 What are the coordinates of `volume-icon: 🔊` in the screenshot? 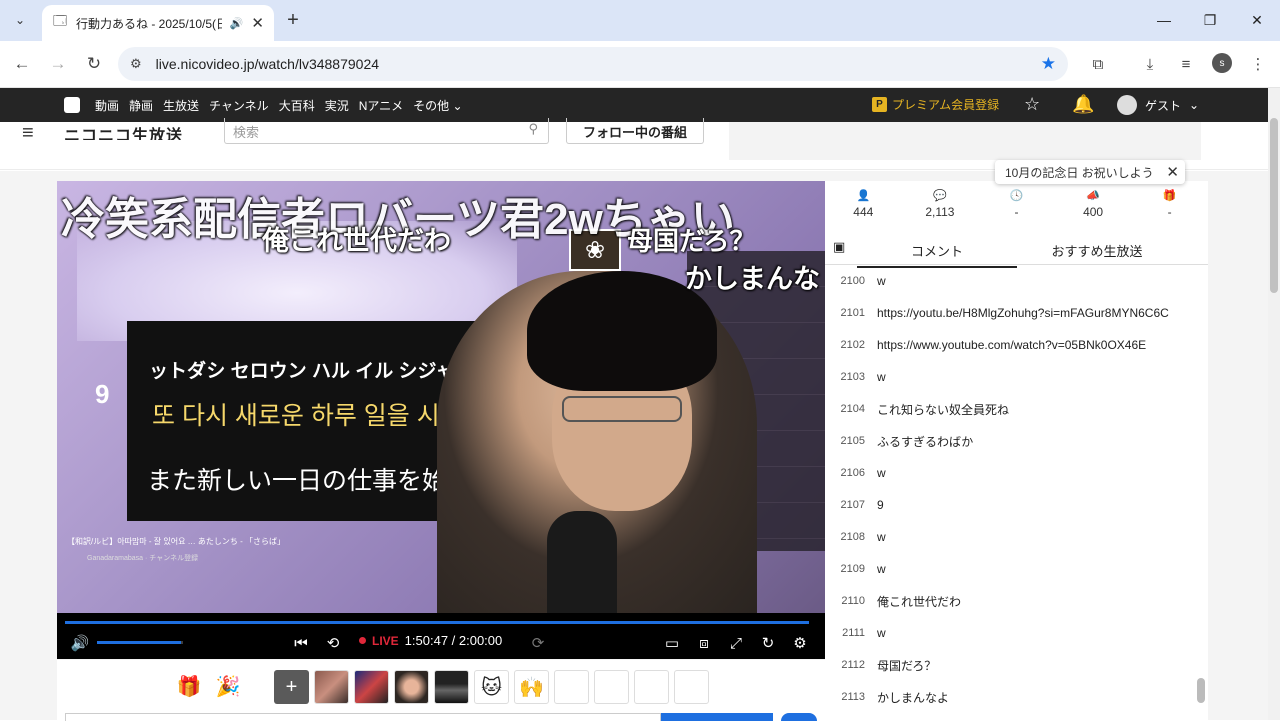 It's located at (80, 643).